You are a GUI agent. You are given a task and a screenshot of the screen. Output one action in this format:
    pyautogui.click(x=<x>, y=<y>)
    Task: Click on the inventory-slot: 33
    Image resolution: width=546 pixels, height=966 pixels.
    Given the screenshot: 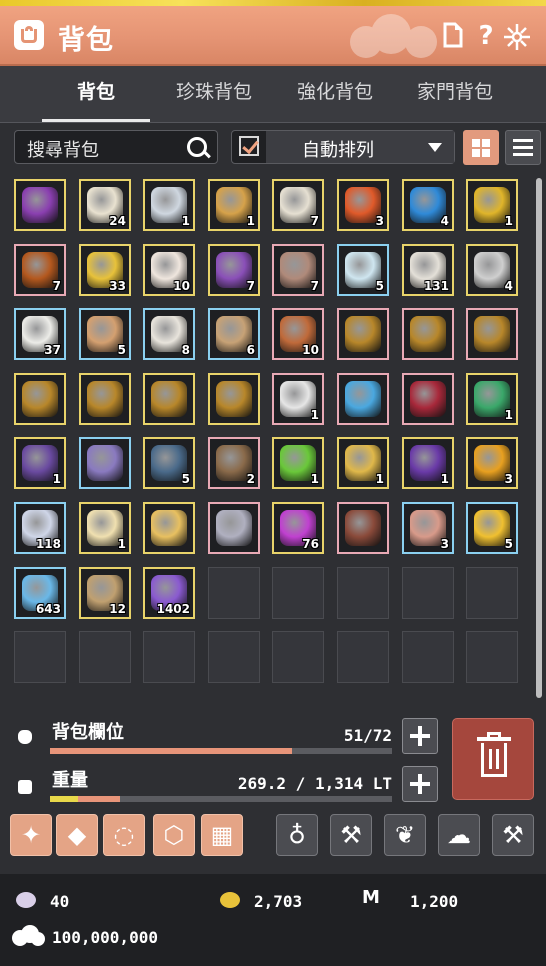 What is the action you would take?
    pyautogui.click(x=105, y=270)
    